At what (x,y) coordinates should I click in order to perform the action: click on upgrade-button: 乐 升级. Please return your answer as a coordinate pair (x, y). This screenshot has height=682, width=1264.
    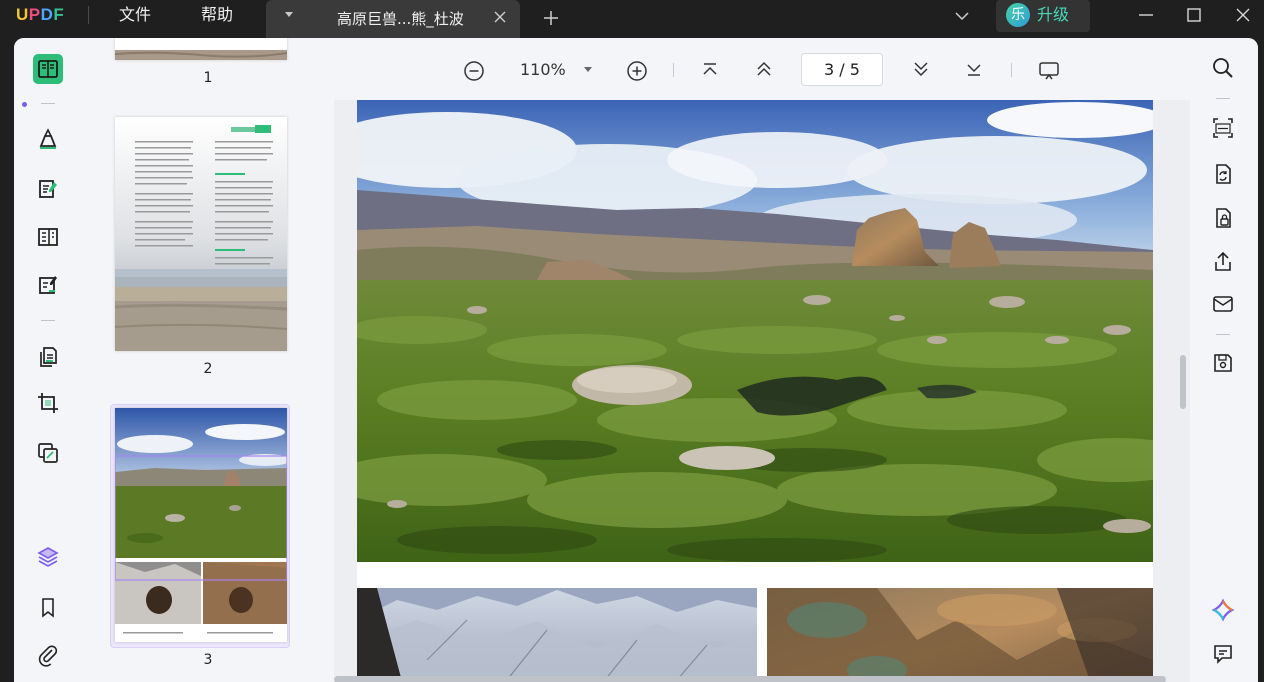
    Looking at the image, I should click on (1043, 16).